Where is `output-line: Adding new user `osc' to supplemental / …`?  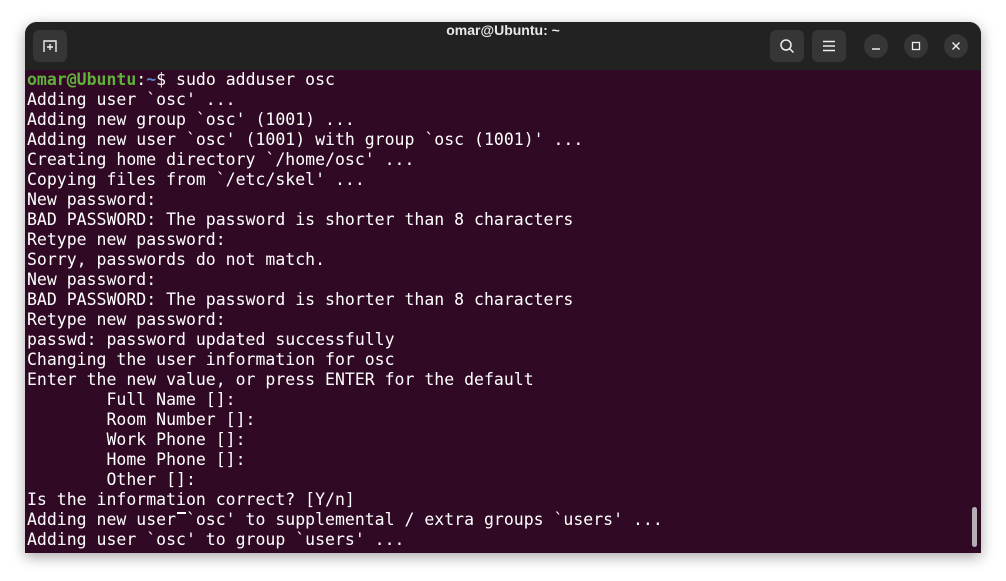
output-line: Adding new user `osc' to supplemental / … is located at coordinates (345, 519).